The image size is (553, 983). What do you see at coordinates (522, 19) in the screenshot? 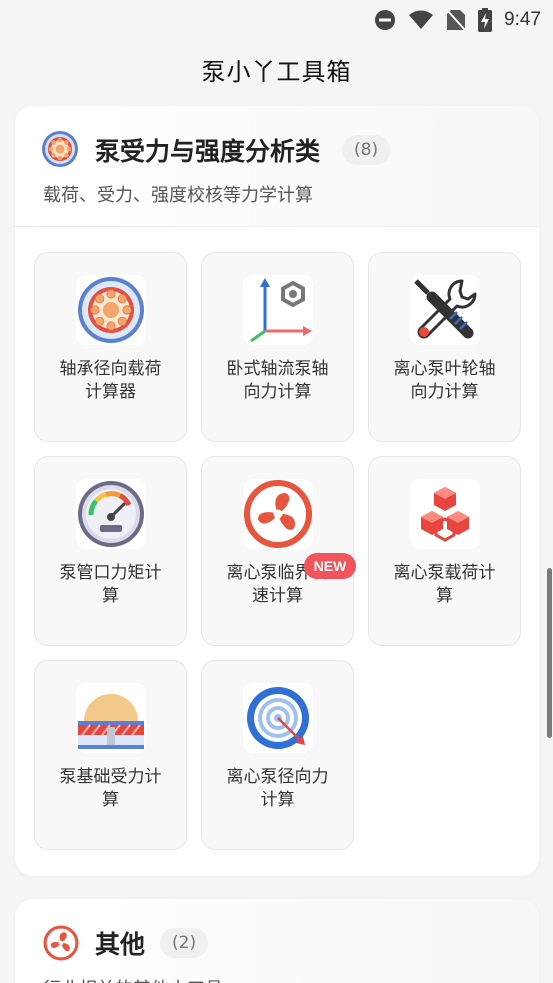
I see `clock-time: 9:47` at bounding box center [522, 19].